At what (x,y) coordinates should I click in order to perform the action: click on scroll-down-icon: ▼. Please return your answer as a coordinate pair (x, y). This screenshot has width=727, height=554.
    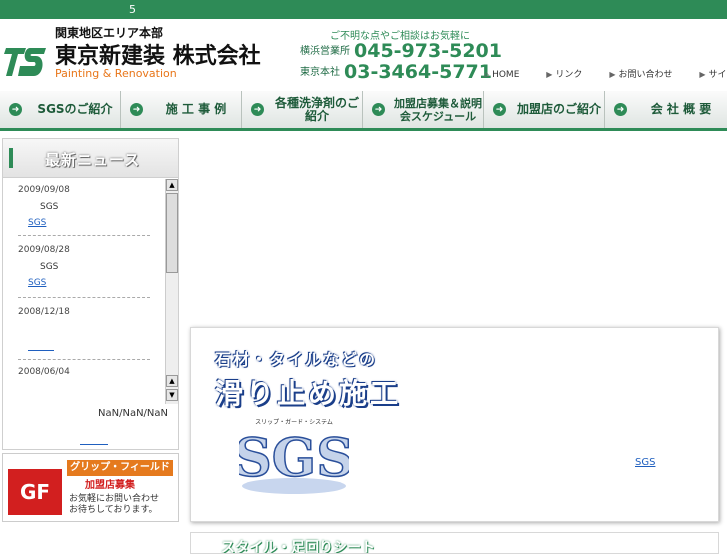
    Looking at the image, I should click on (172, 395).